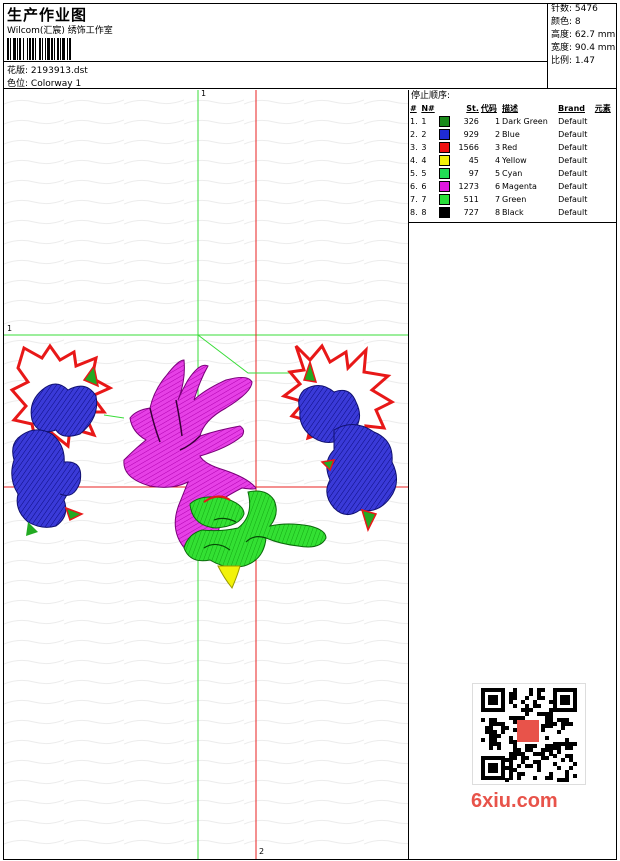 The image size is (620, 861). Describe the element at coordinates (497, 134) in the screenshot. I see `row-code: 2` at that location.